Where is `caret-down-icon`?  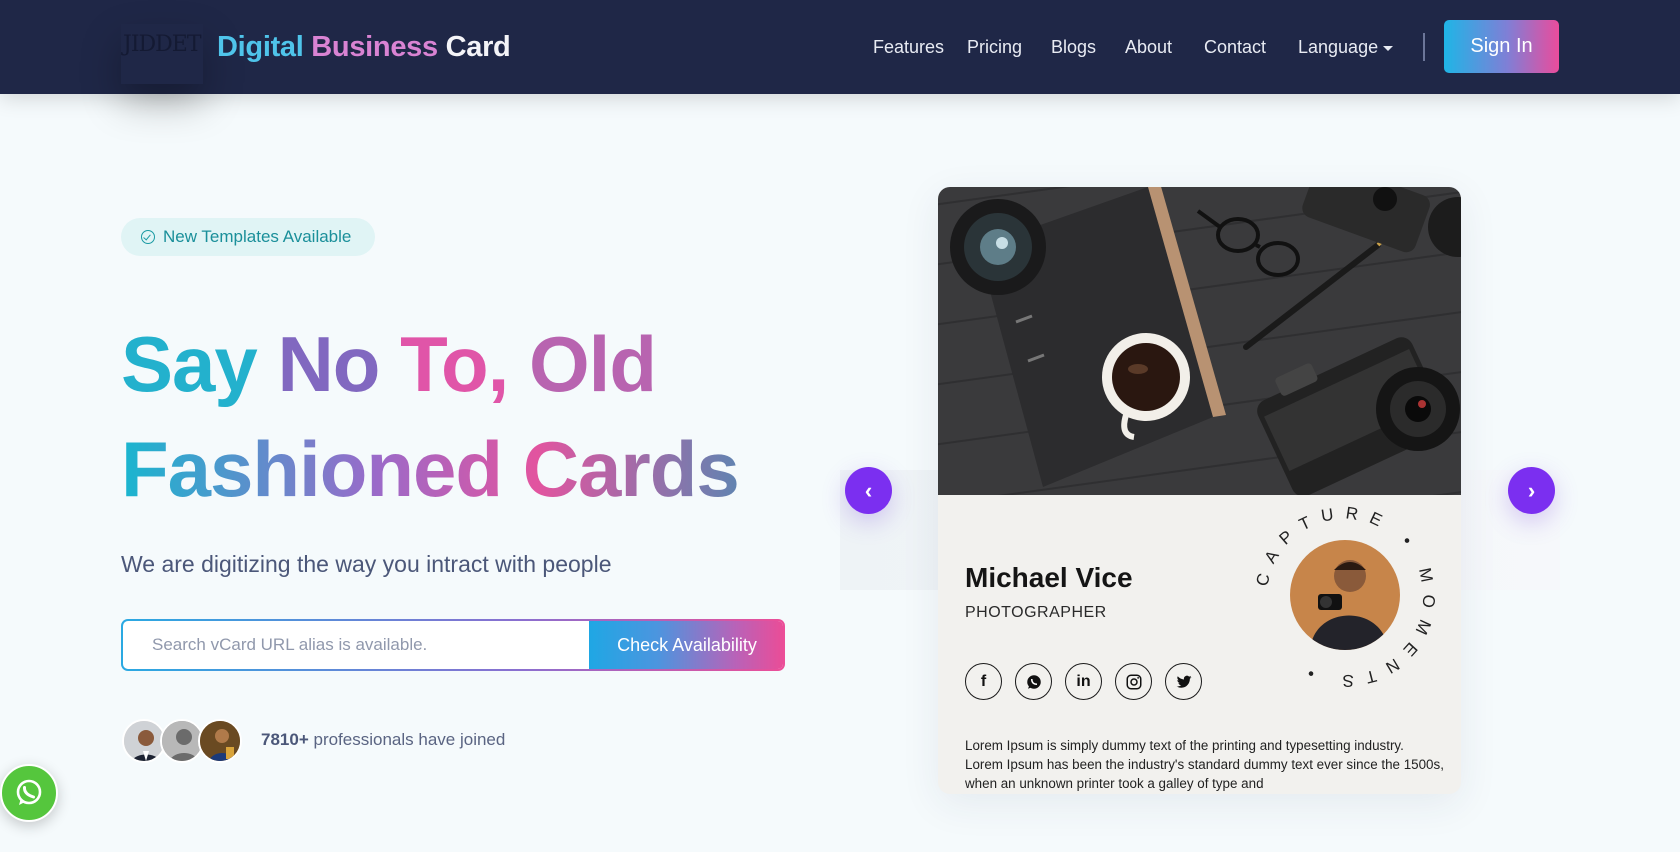
caret-down-icon is located at coordinates (1388, 48).